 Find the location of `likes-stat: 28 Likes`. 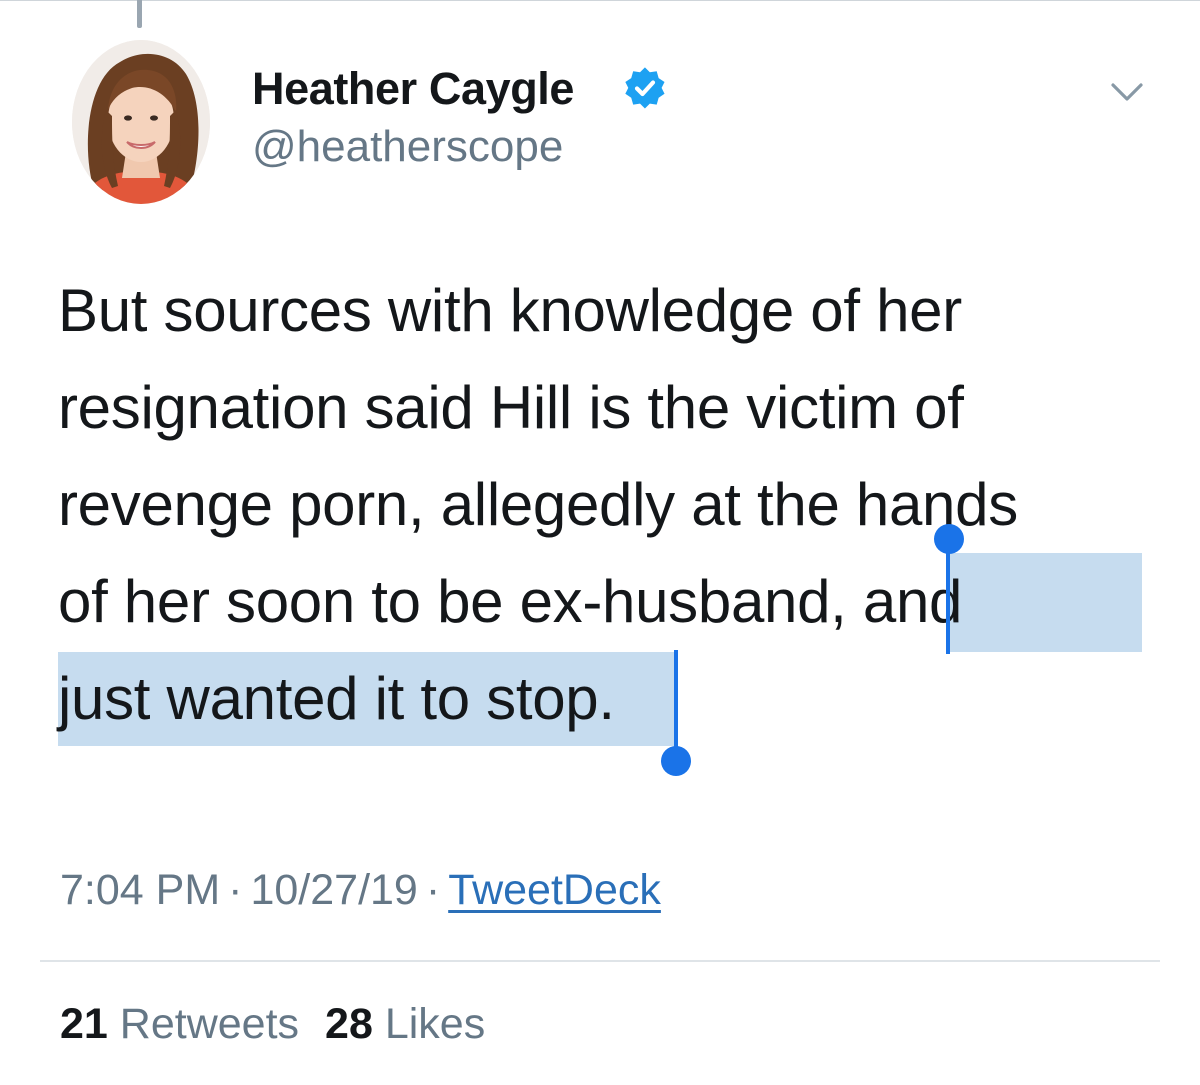

likes-stat: 28 Likes is located at coordinates (405, 1024).